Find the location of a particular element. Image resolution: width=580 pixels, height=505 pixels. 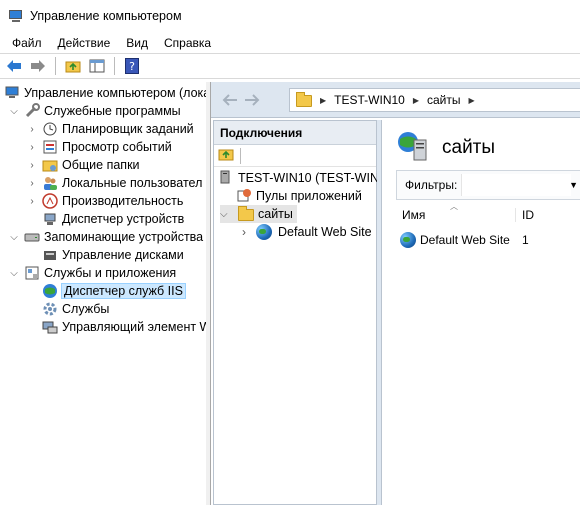

window-title: Управление компьютером is located at coordinates (106, 16).